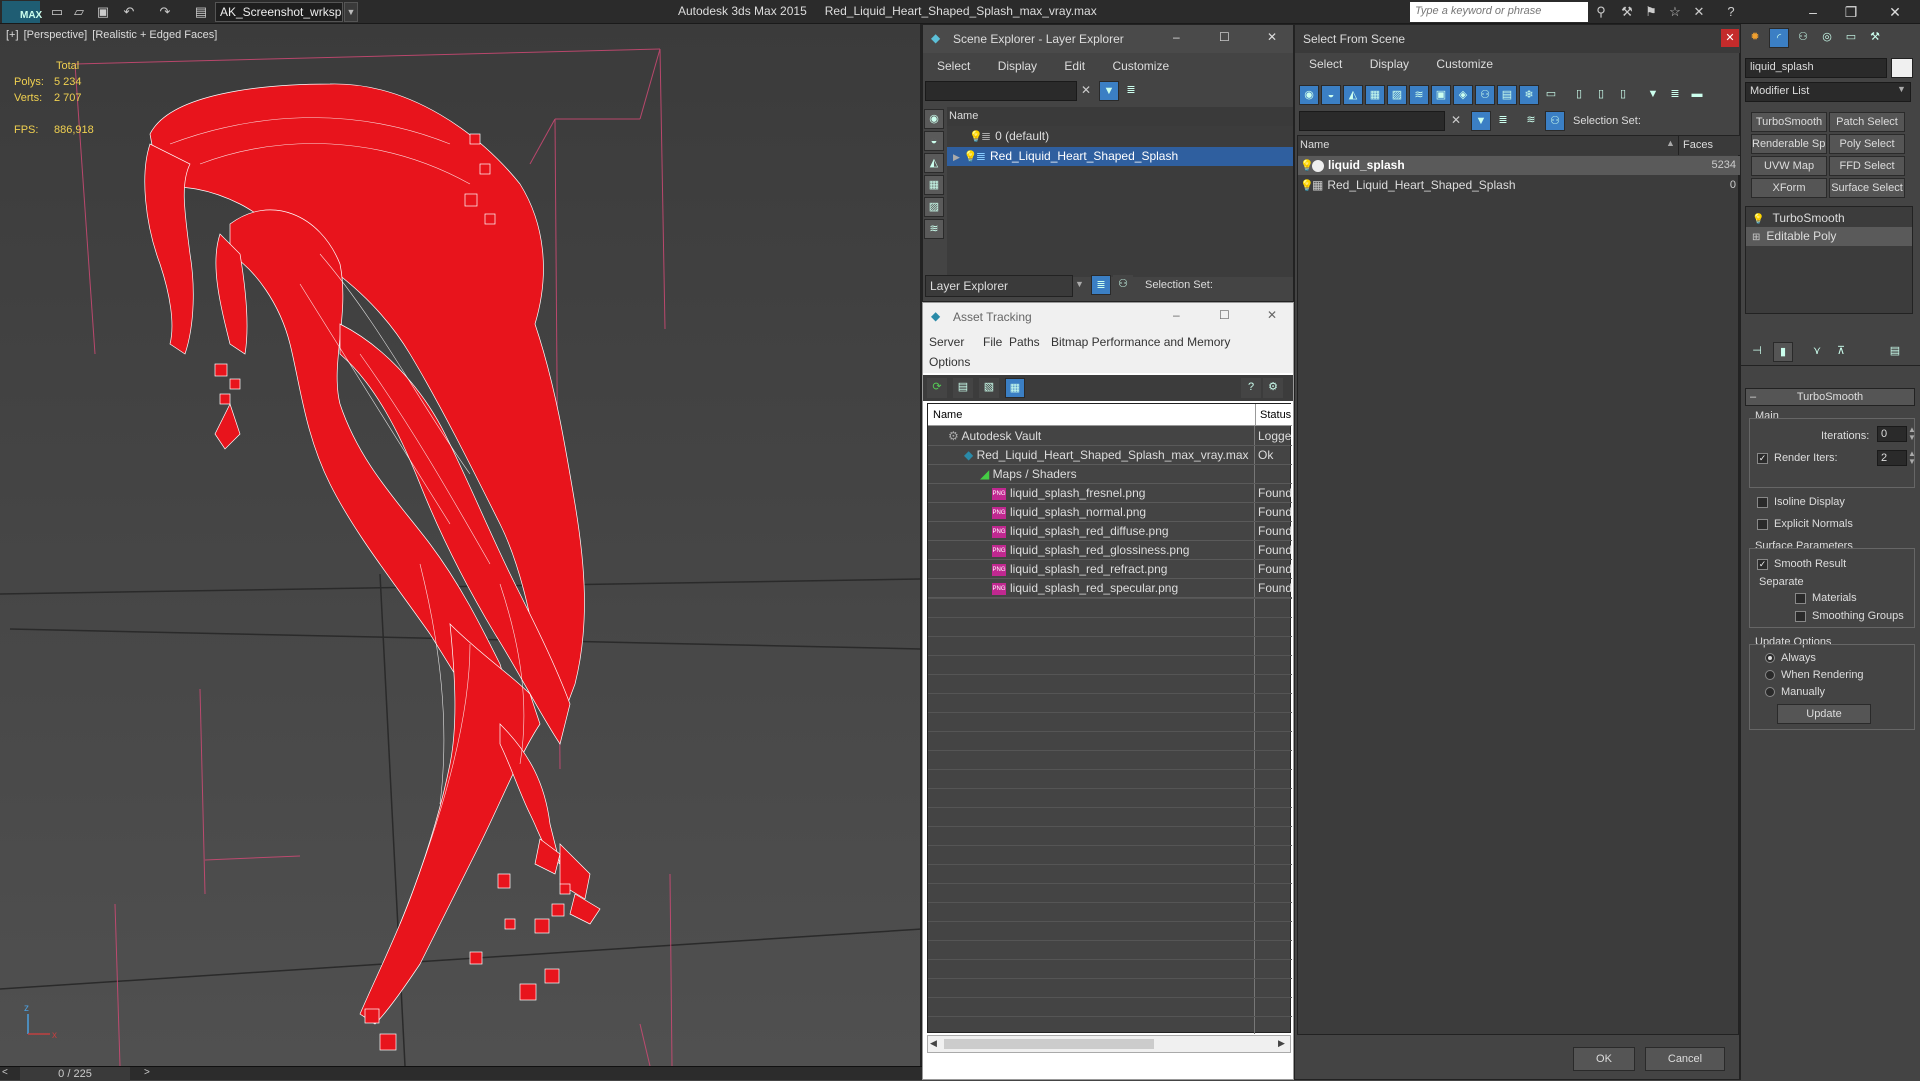  I want to click on redo-icon: ↷, so click(165, 12).